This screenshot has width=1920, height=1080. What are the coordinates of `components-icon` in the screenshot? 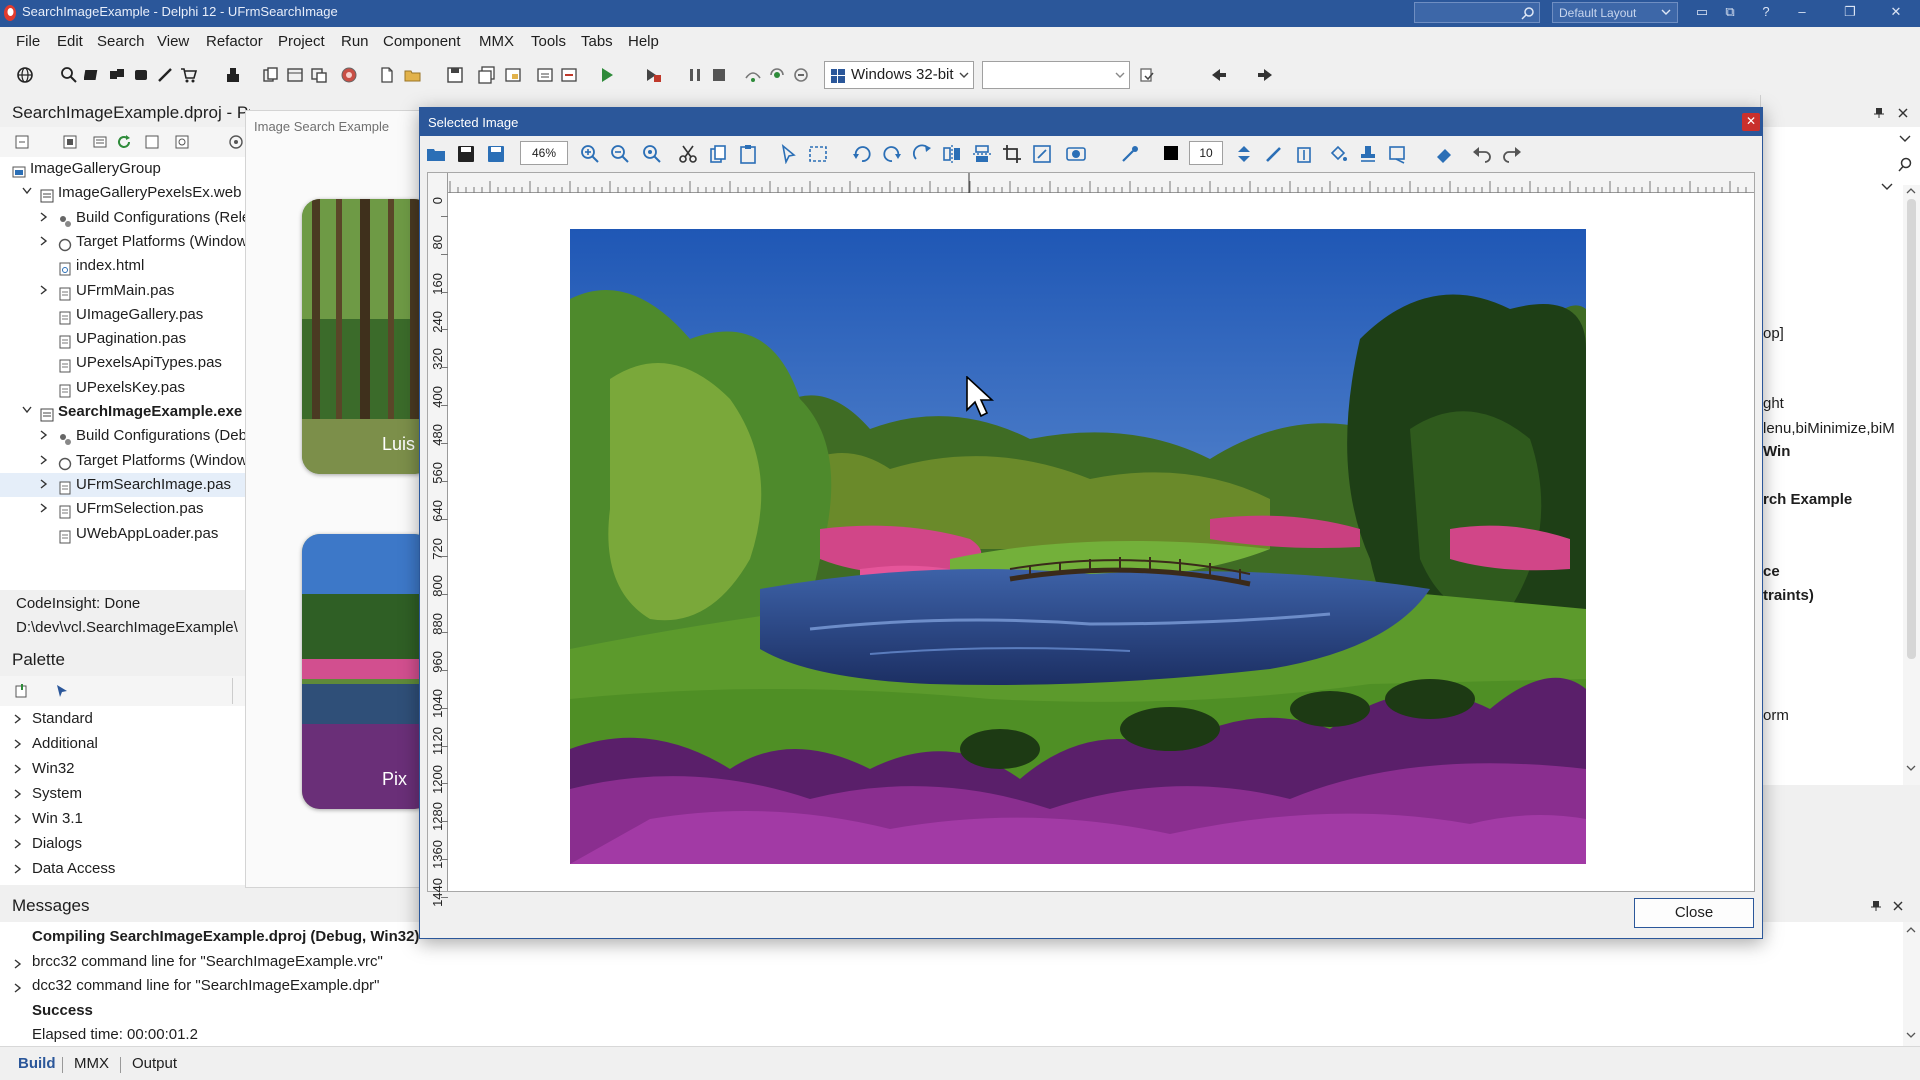 It's located at (93, 75).